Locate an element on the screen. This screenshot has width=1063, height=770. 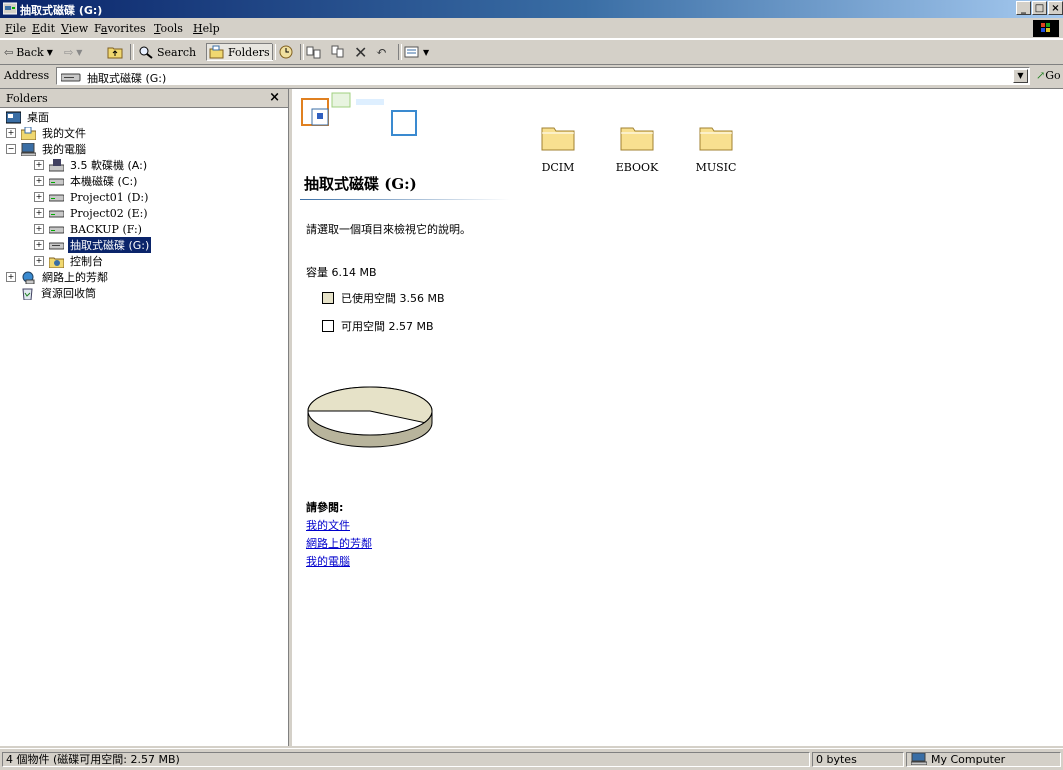
undo-icon: ↶ is located at coordinates (381, 52).